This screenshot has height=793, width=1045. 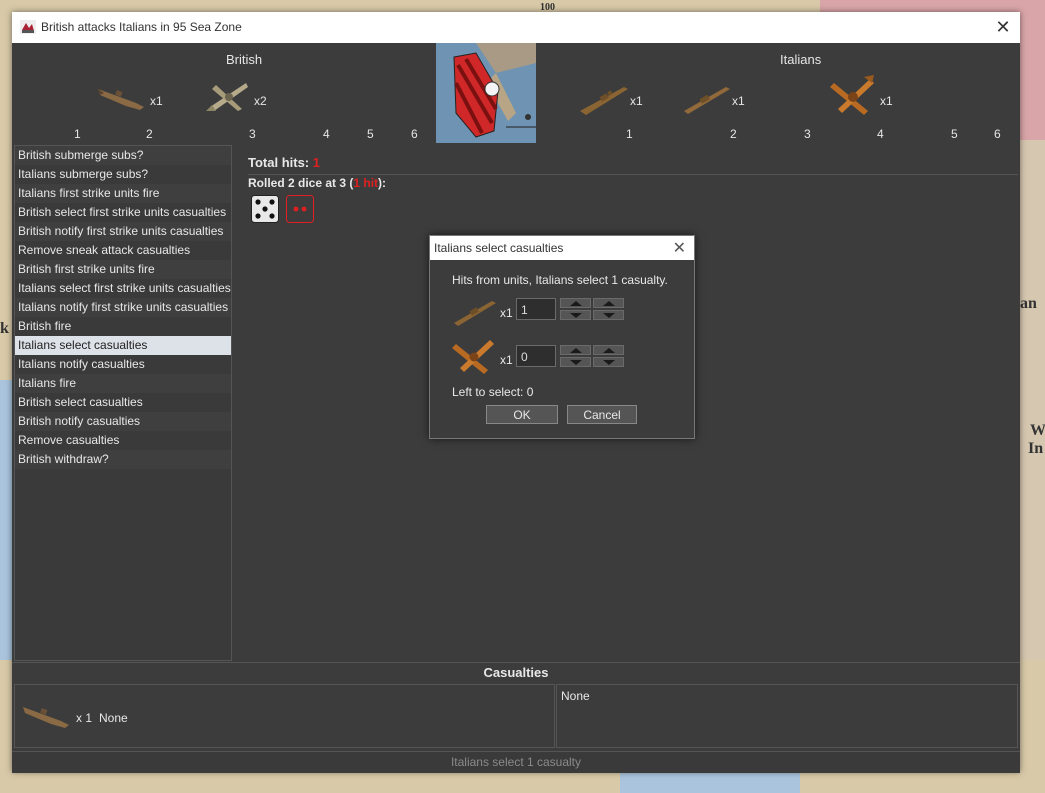 What do you see at coordinates (868, 96) in the screenshot?
I see `defender-unit-fighter: x1` at bounding box center [868, 96].